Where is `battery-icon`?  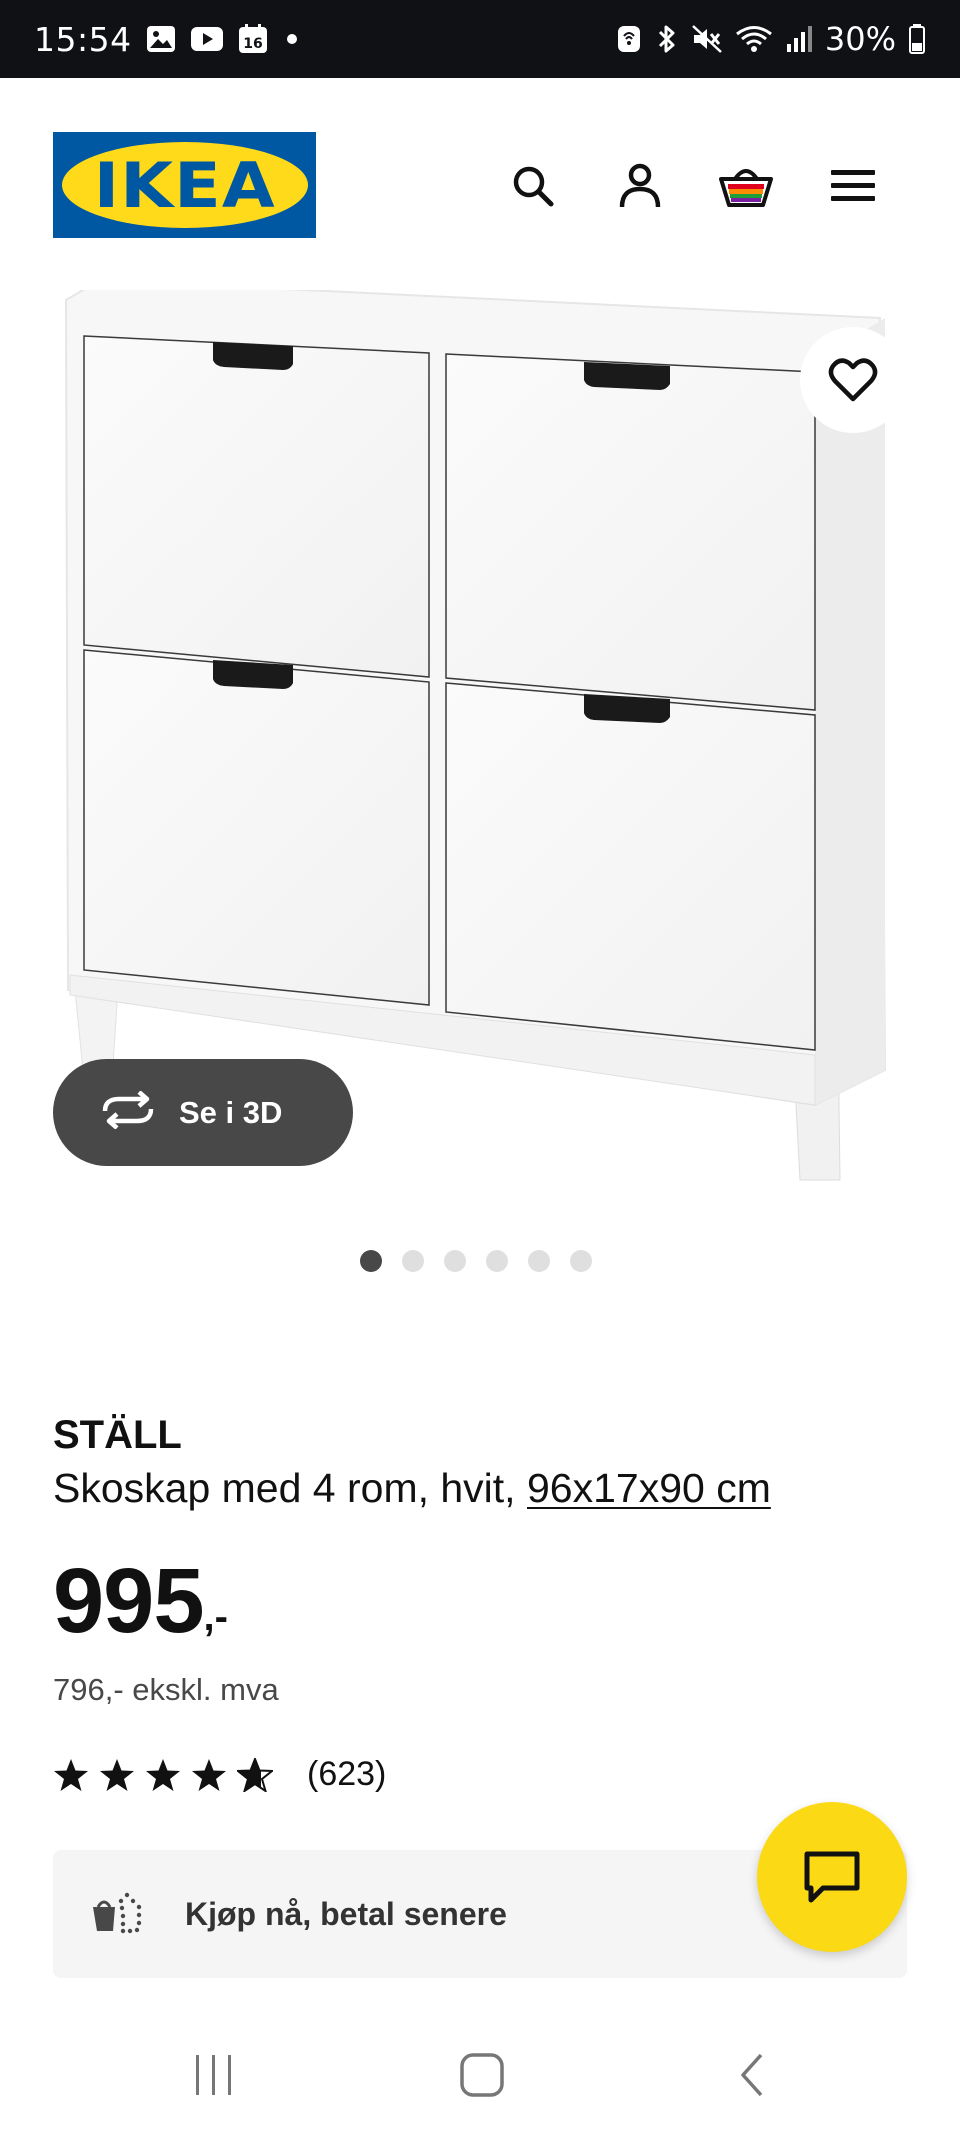 battery-icon is located at coordinates (917, 39).